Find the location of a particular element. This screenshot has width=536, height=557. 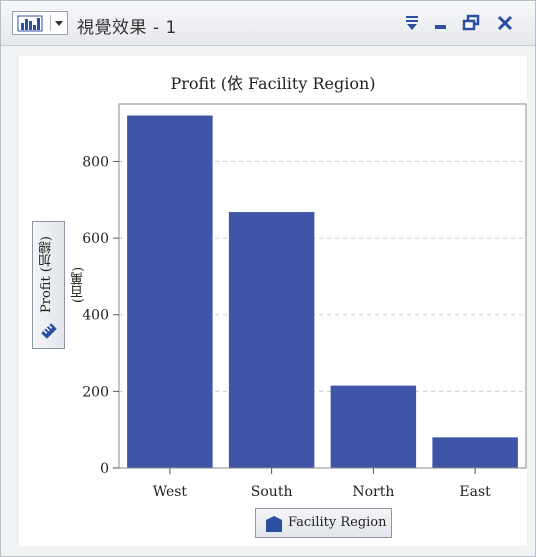

y-tick-label: 800 is located at coordinates (95, 162).